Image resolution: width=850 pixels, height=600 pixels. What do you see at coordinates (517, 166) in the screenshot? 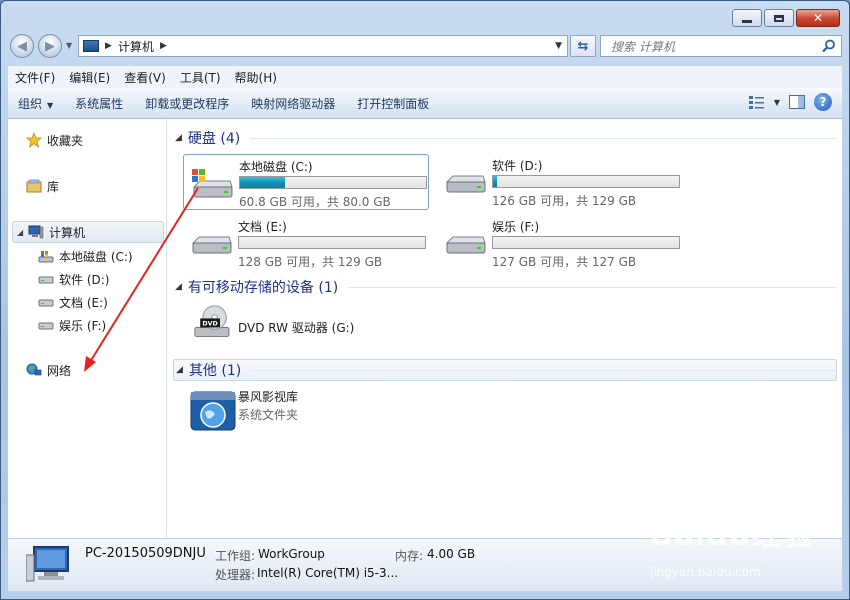
I see `drive-name: 软件 (D:)` at bounding box center [517, 166].